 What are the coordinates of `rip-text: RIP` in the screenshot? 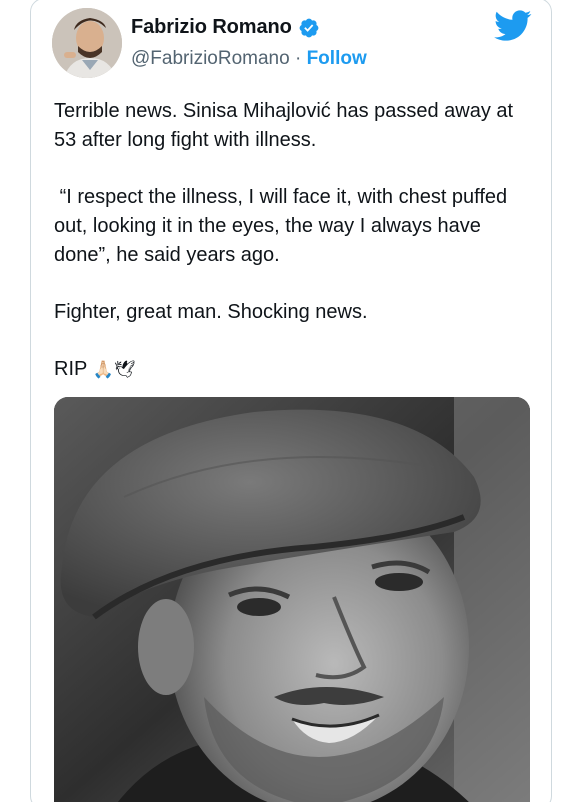 It's located at (70, 369).